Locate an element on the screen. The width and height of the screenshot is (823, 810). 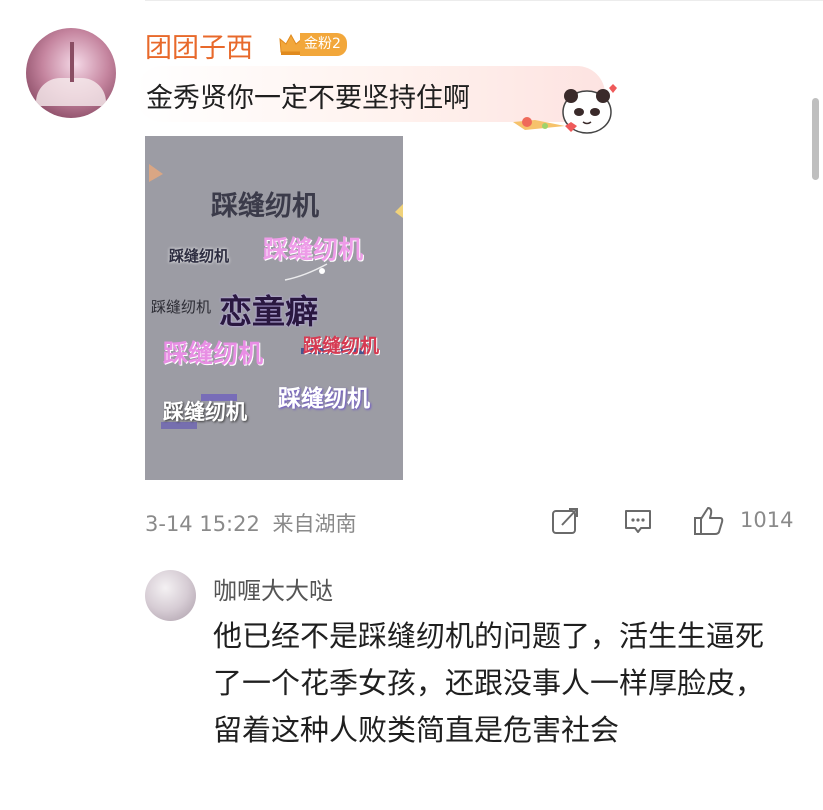
avatar-key-art is located at coordinates (72, 62).